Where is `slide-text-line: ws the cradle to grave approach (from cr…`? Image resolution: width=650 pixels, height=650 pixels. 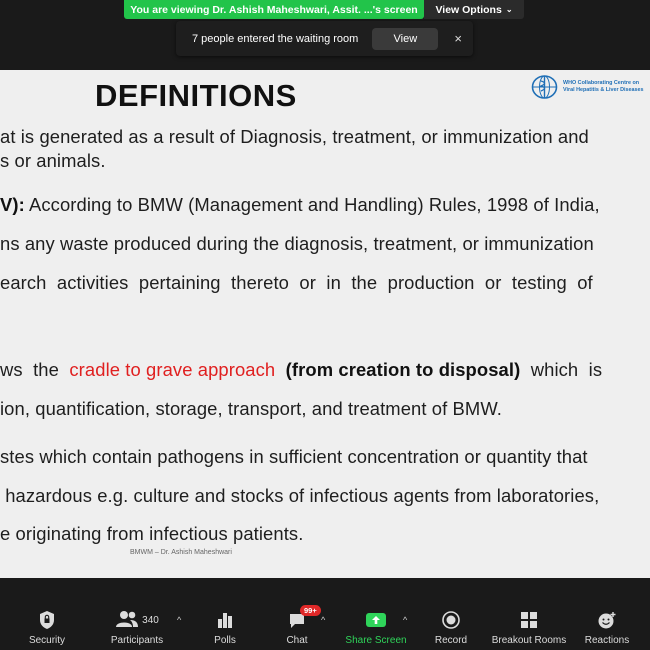
slide-text-line: ws the cradle to grave approach (from cr… is located at coordinates (301, 369).